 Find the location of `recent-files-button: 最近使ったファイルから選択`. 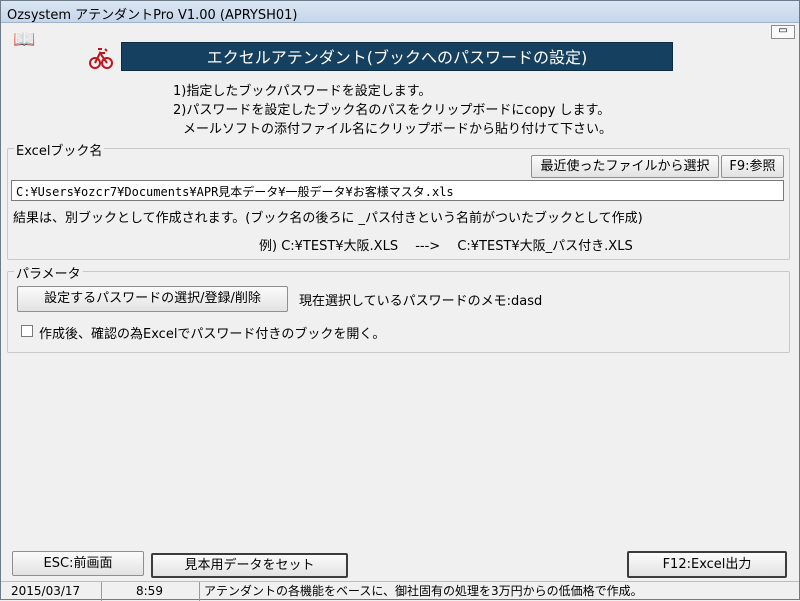

recent-files-button: 最近使ったファイルから選択 is located at coordinates (625, 166).